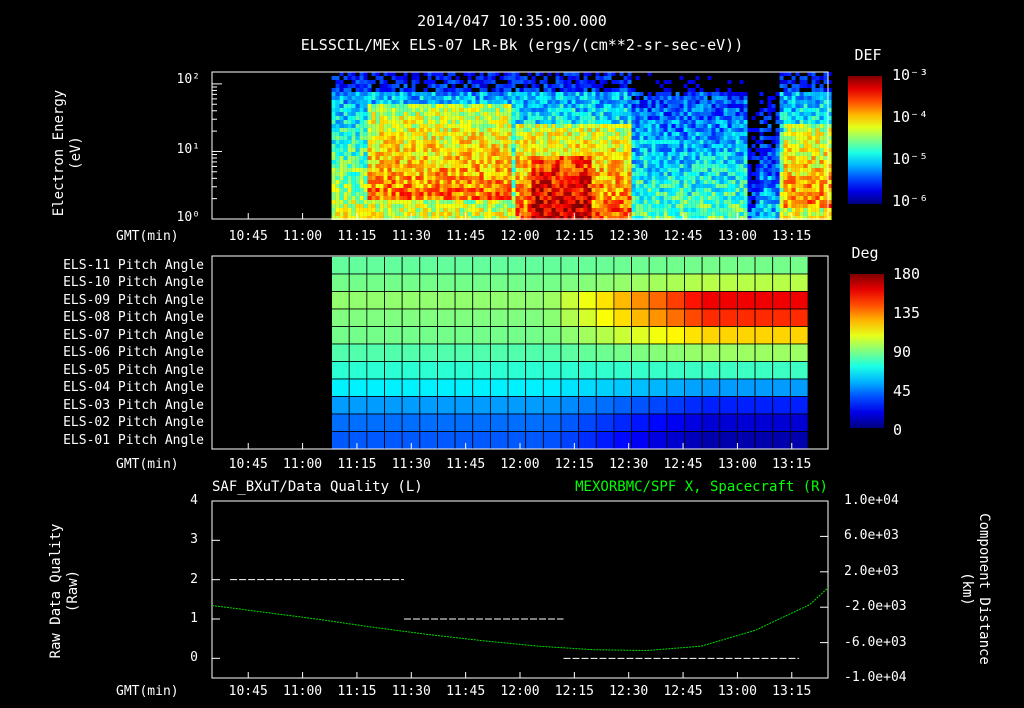 The image size is (1024, 708). I want to click on pitch-cells, so click(570, 353).